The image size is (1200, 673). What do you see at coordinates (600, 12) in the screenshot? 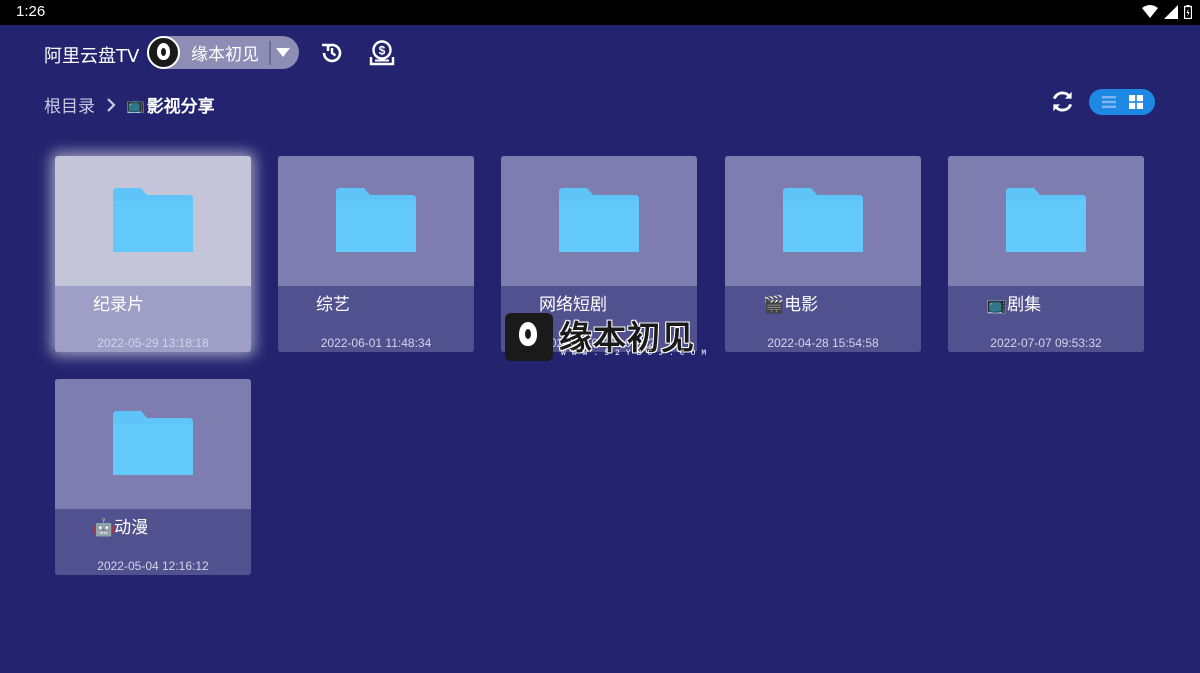
I see `status-bar: 1:26` at bounding box center [600, 12].